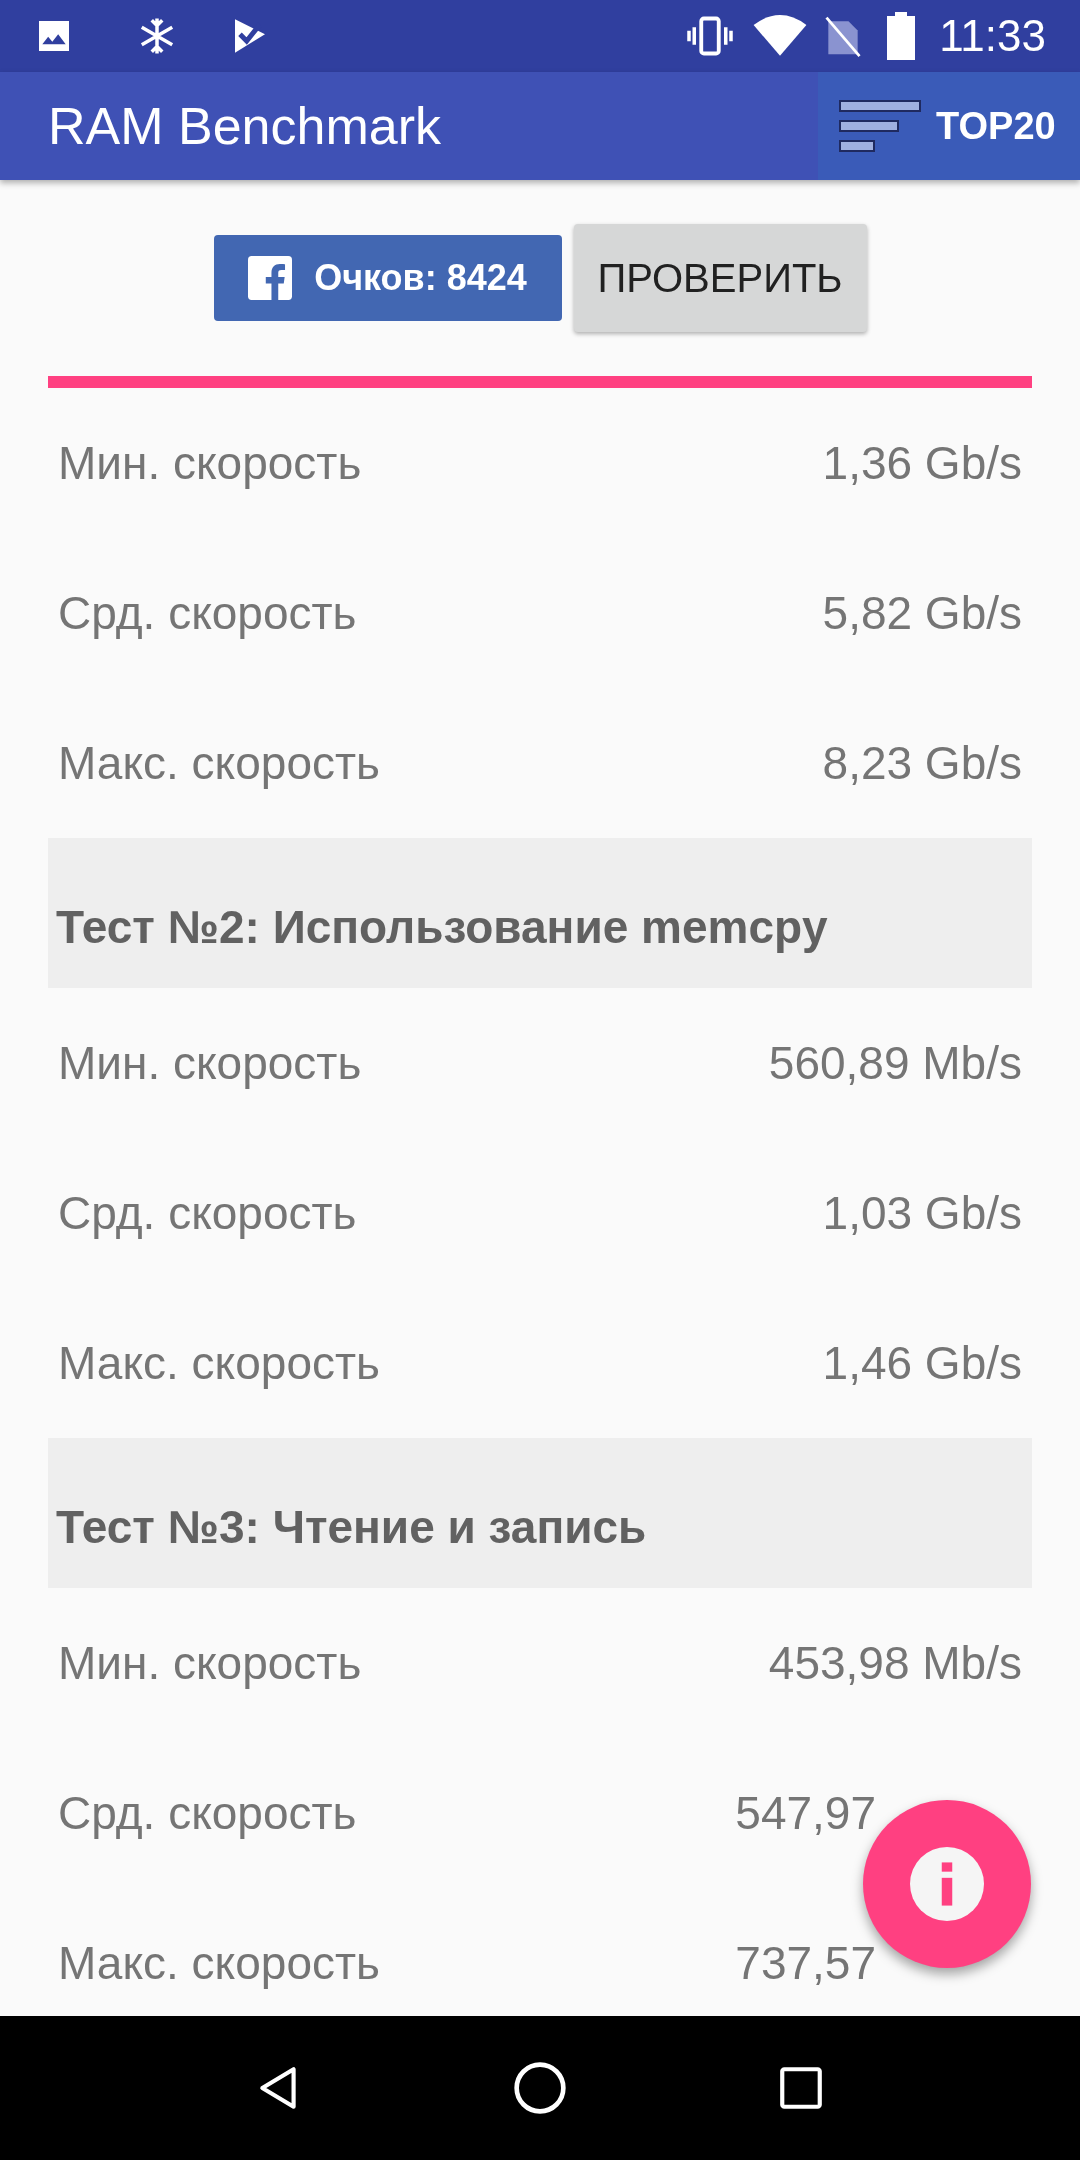 This screenshot has width=1080, height=2160. Describe the element at coordinates (922, 463) in the screenshot. I see `metric-value: 1,36 Gb/s` at that location.